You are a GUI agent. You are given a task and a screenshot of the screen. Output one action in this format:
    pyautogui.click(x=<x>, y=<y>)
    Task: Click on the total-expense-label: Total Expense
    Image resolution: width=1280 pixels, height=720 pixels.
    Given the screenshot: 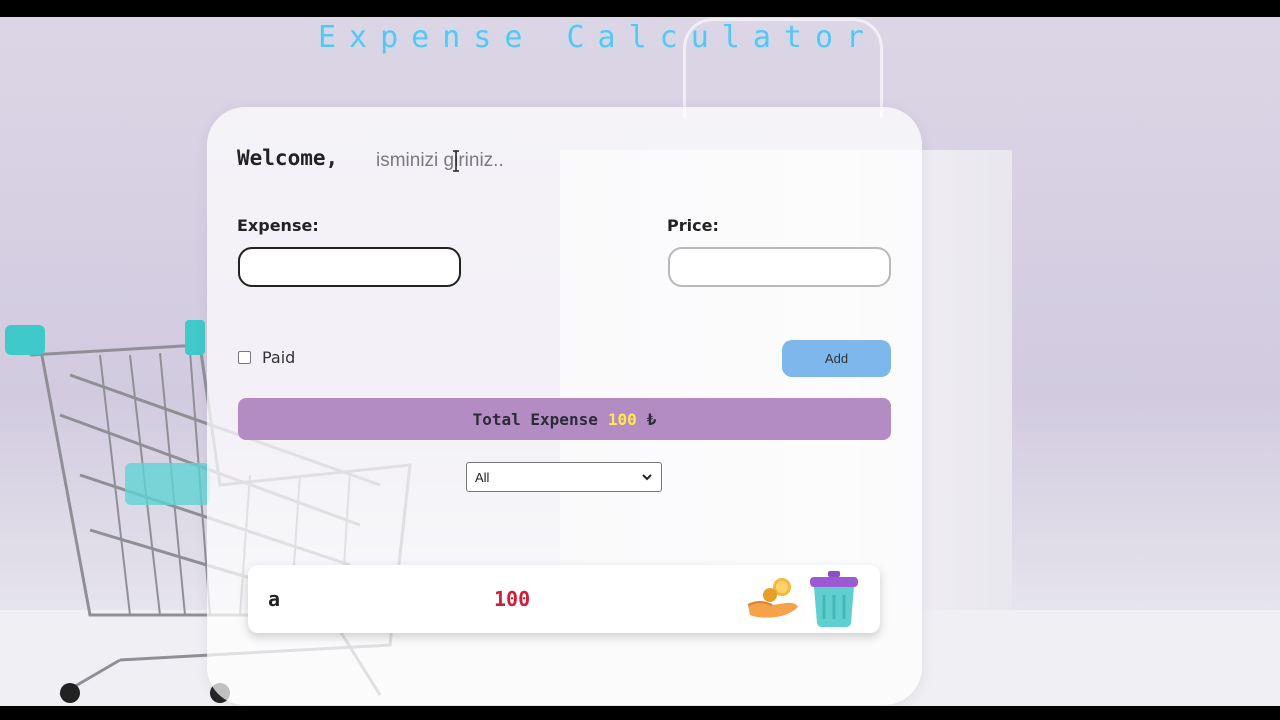 What is the action you would take?
    pyautogui.click(x=535, y=419)
    